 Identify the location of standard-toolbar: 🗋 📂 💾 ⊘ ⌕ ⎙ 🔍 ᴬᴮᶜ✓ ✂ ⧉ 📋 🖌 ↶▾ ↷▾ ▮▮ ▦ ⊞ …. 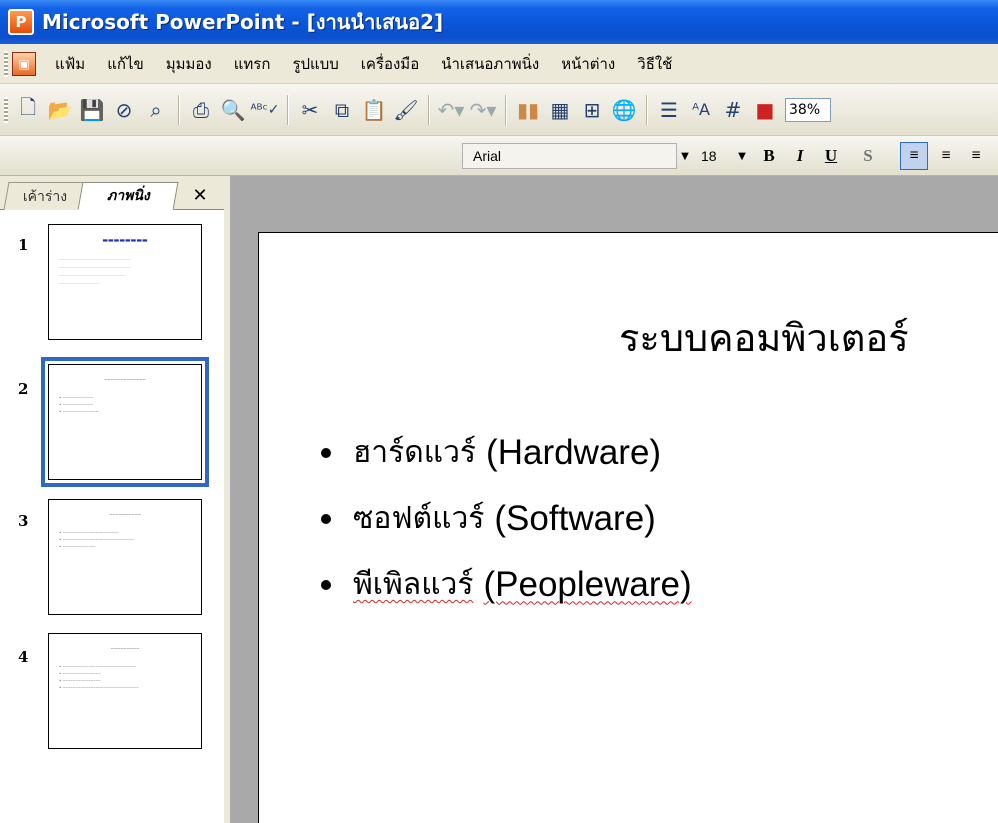
(499, 110).